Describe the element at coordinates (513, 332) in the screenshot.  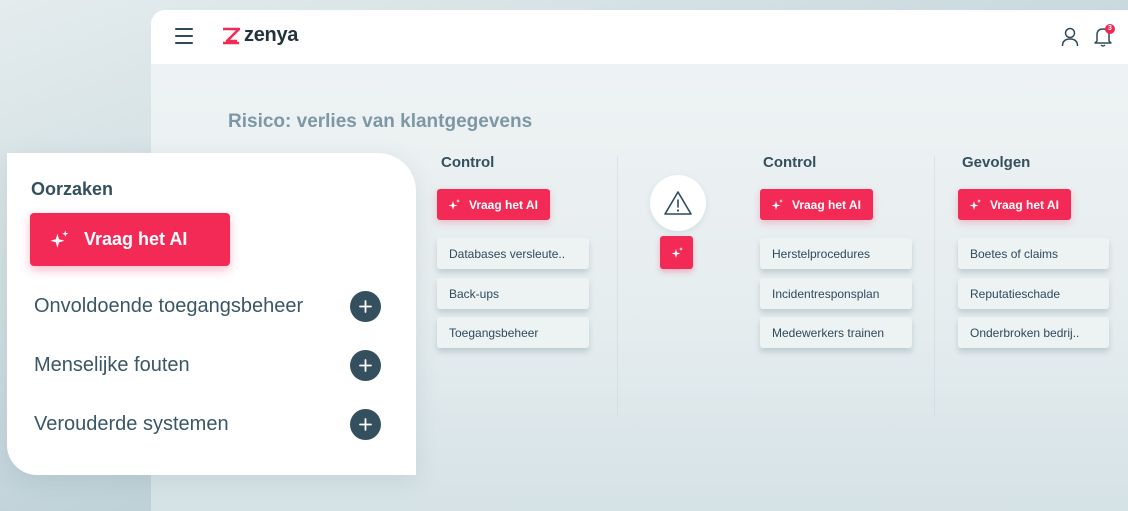
I see `control-item: Toegangsbeheer` at that location.